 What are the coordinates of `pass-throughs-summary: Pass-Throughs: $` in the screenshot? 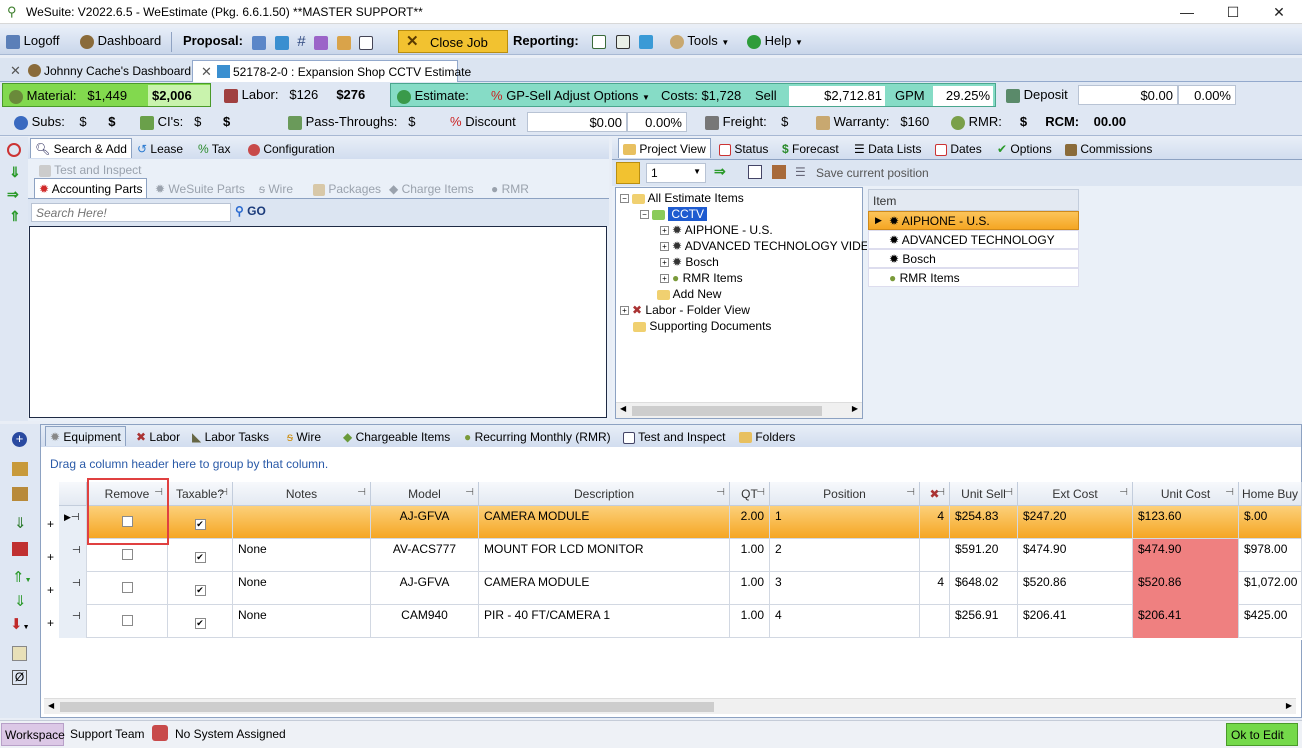 It's located at (351, 122).